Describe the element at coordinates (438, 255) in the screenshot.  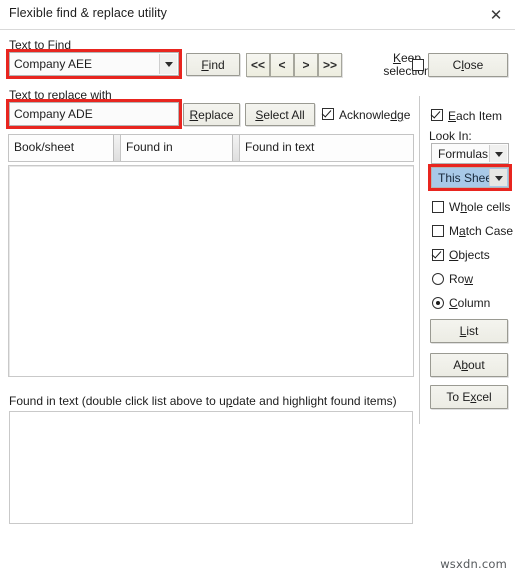
I see `objects-checkbox` at that location.